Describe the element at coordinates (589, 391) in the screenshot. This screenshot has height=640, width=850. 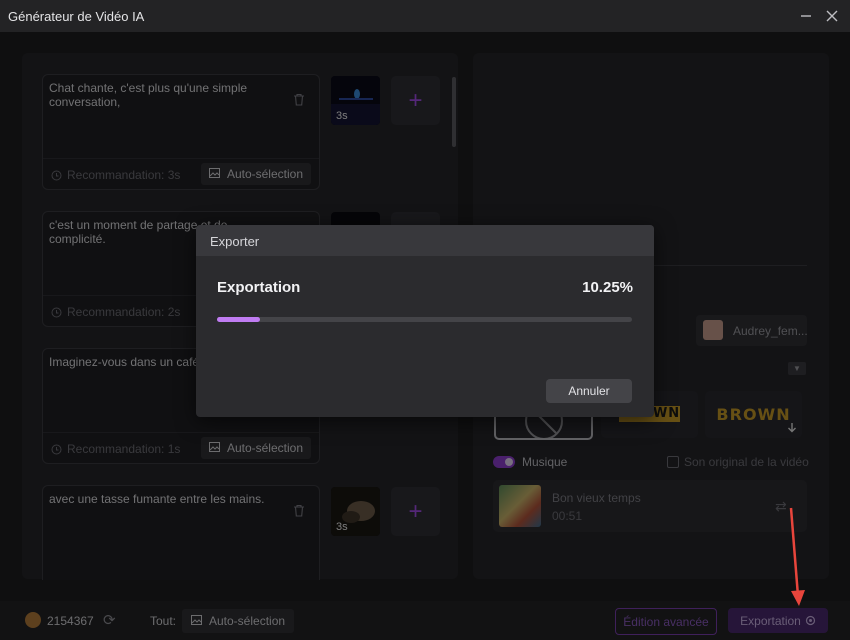
I see `cancel-button: Annuler` at that location.